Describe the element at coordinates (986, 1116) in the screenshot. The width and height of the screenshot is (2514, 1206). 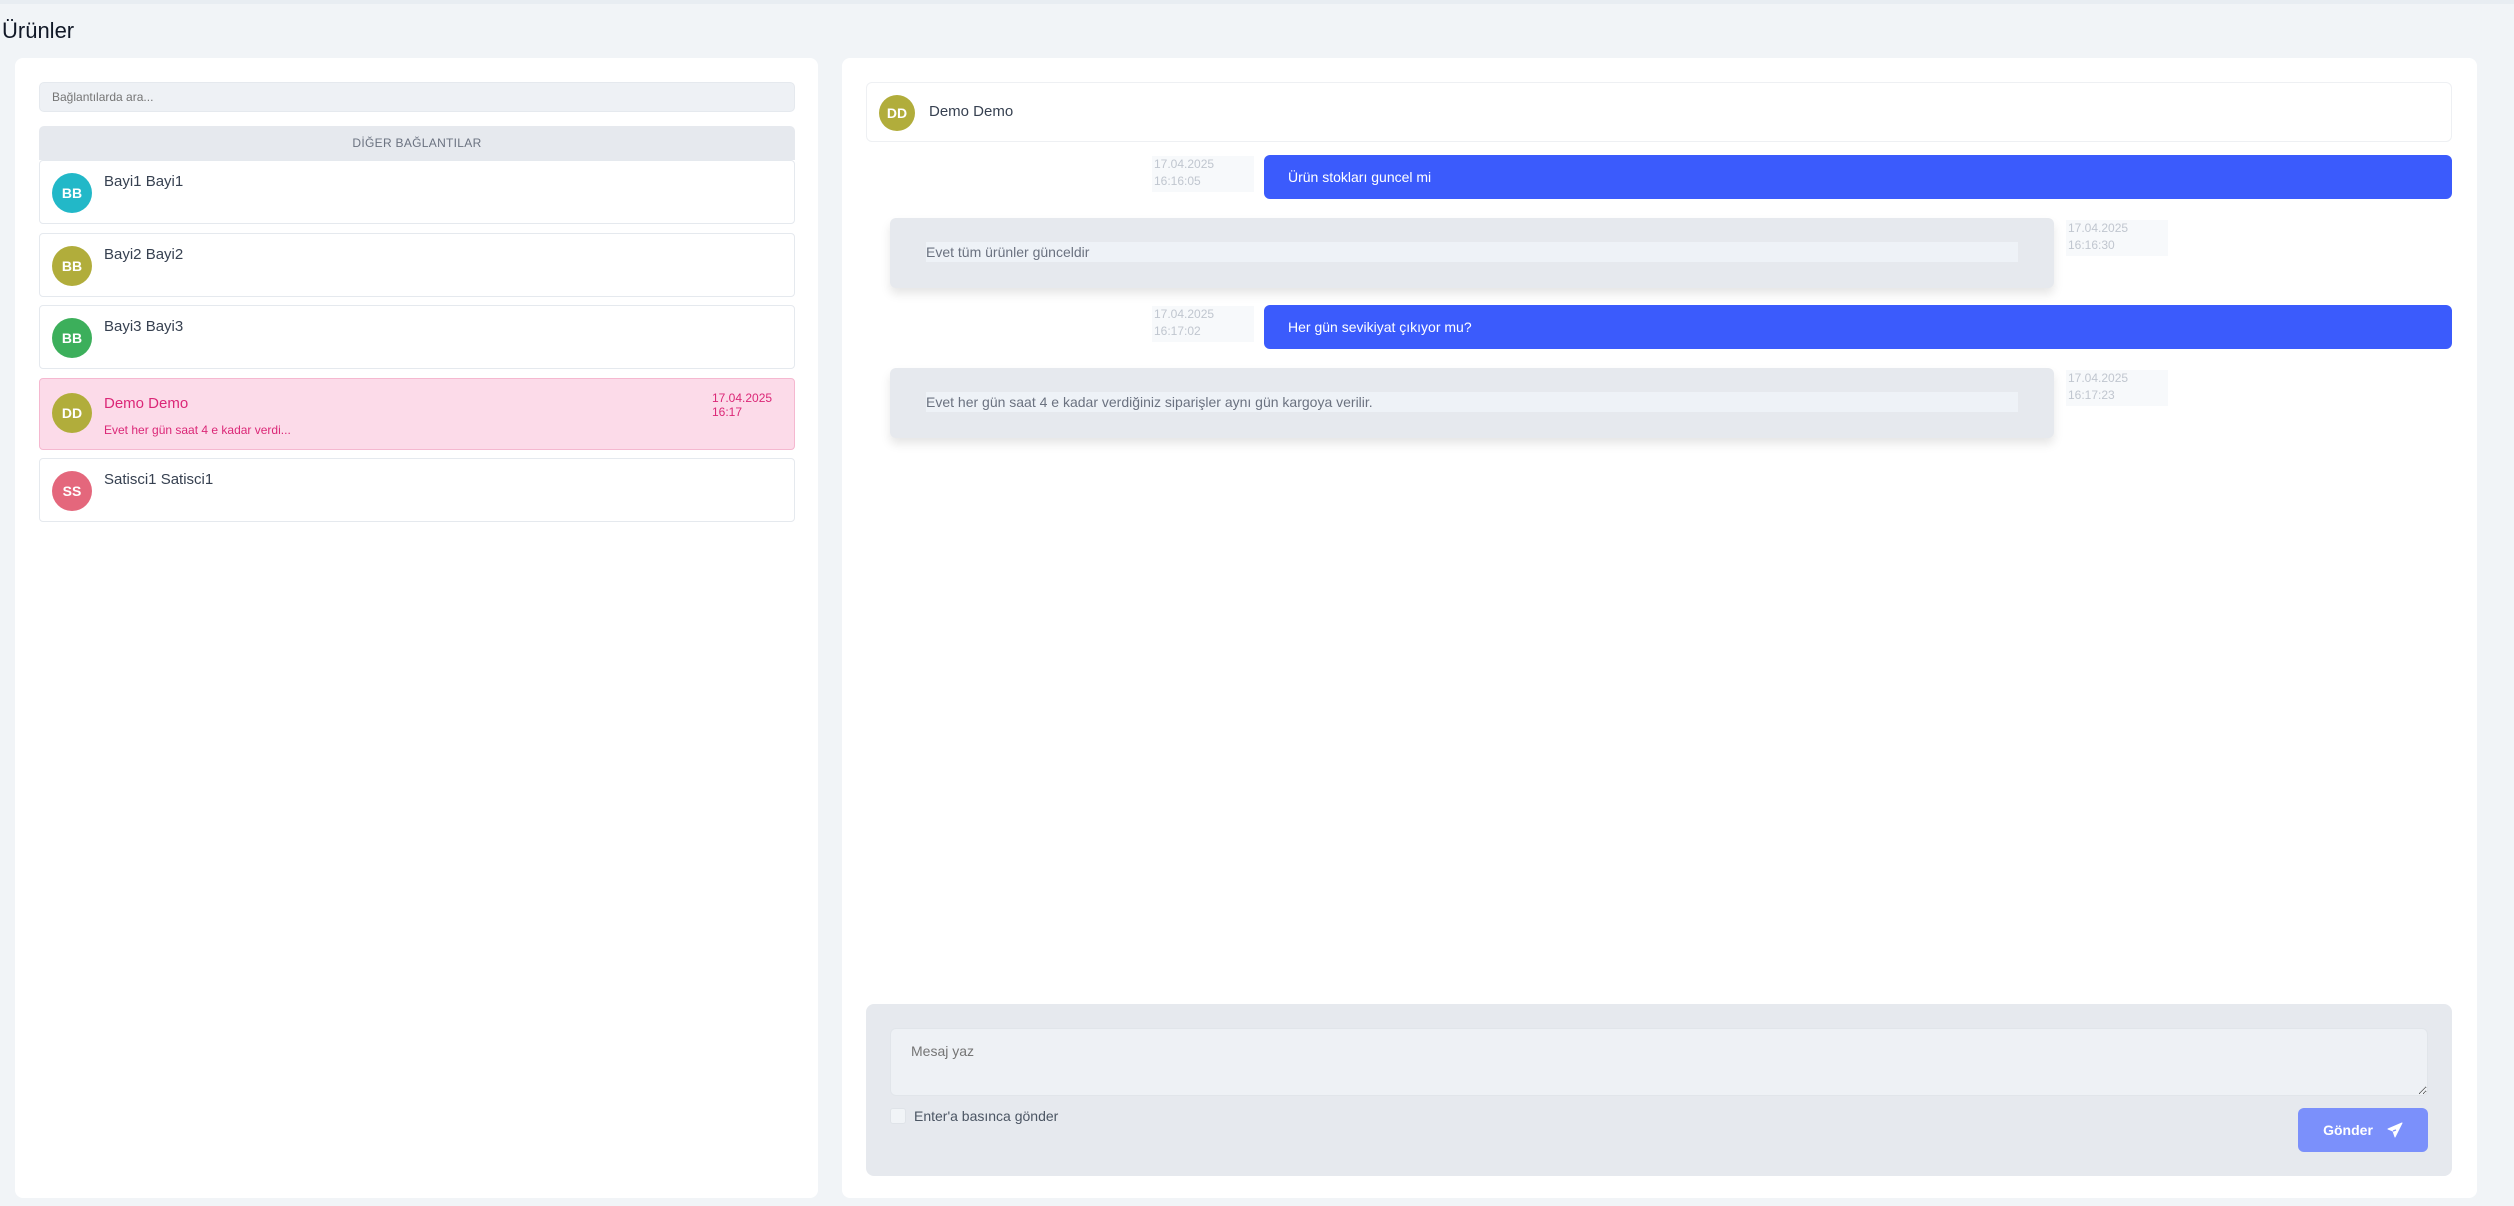
I see `enter-to-send-label: Enter'a basınca gönder` at that location.